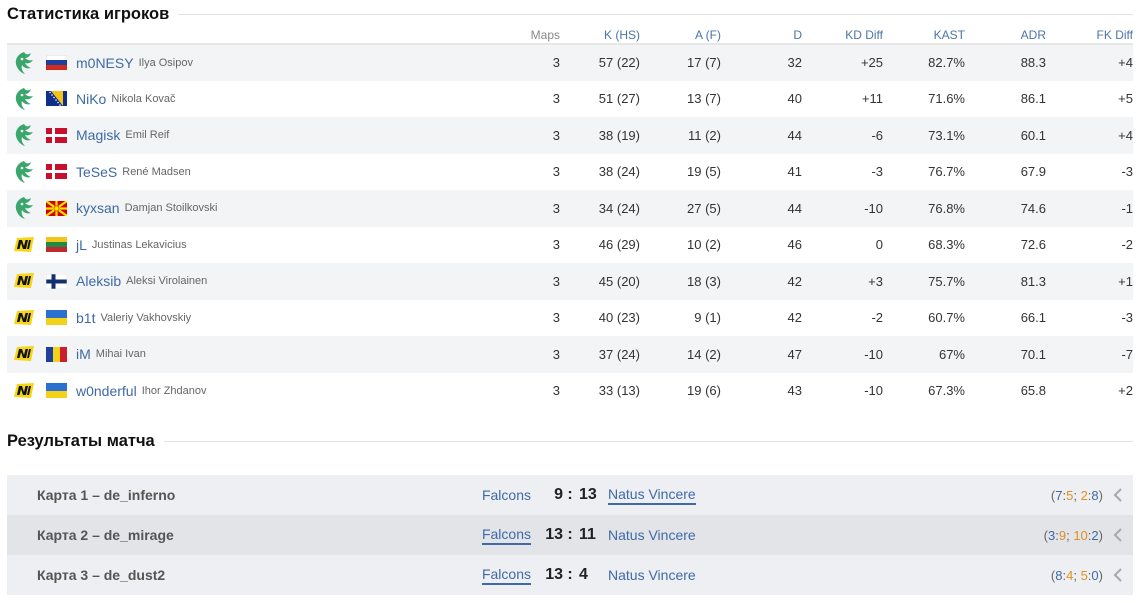 The width and height of the screenshot is (1139, 603). Describe the element at coordinates (147, 135) in the screenshot. I see `player-full-name: Emil Reif` at that location.